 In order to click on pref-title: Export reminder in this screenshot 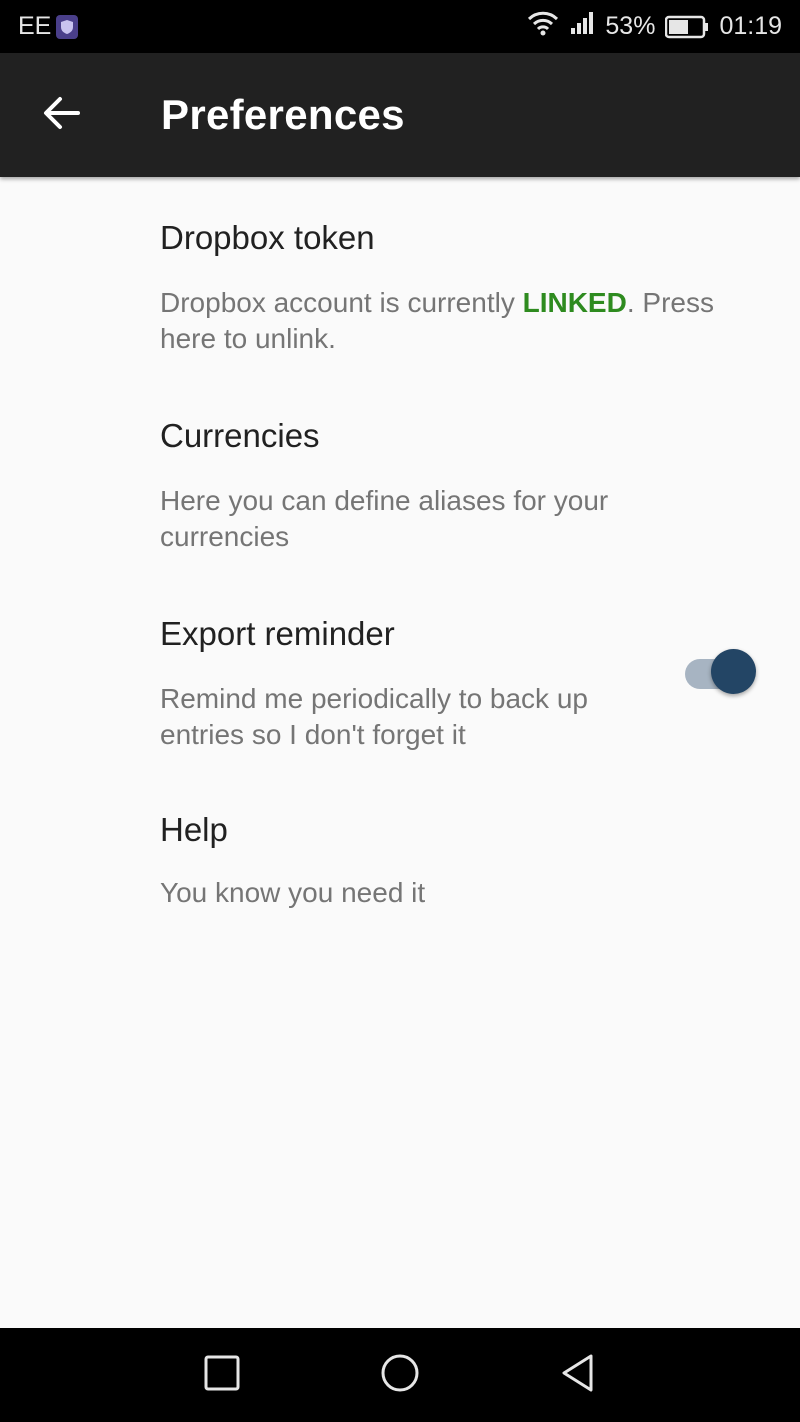, I will do `click(277, 633)`.